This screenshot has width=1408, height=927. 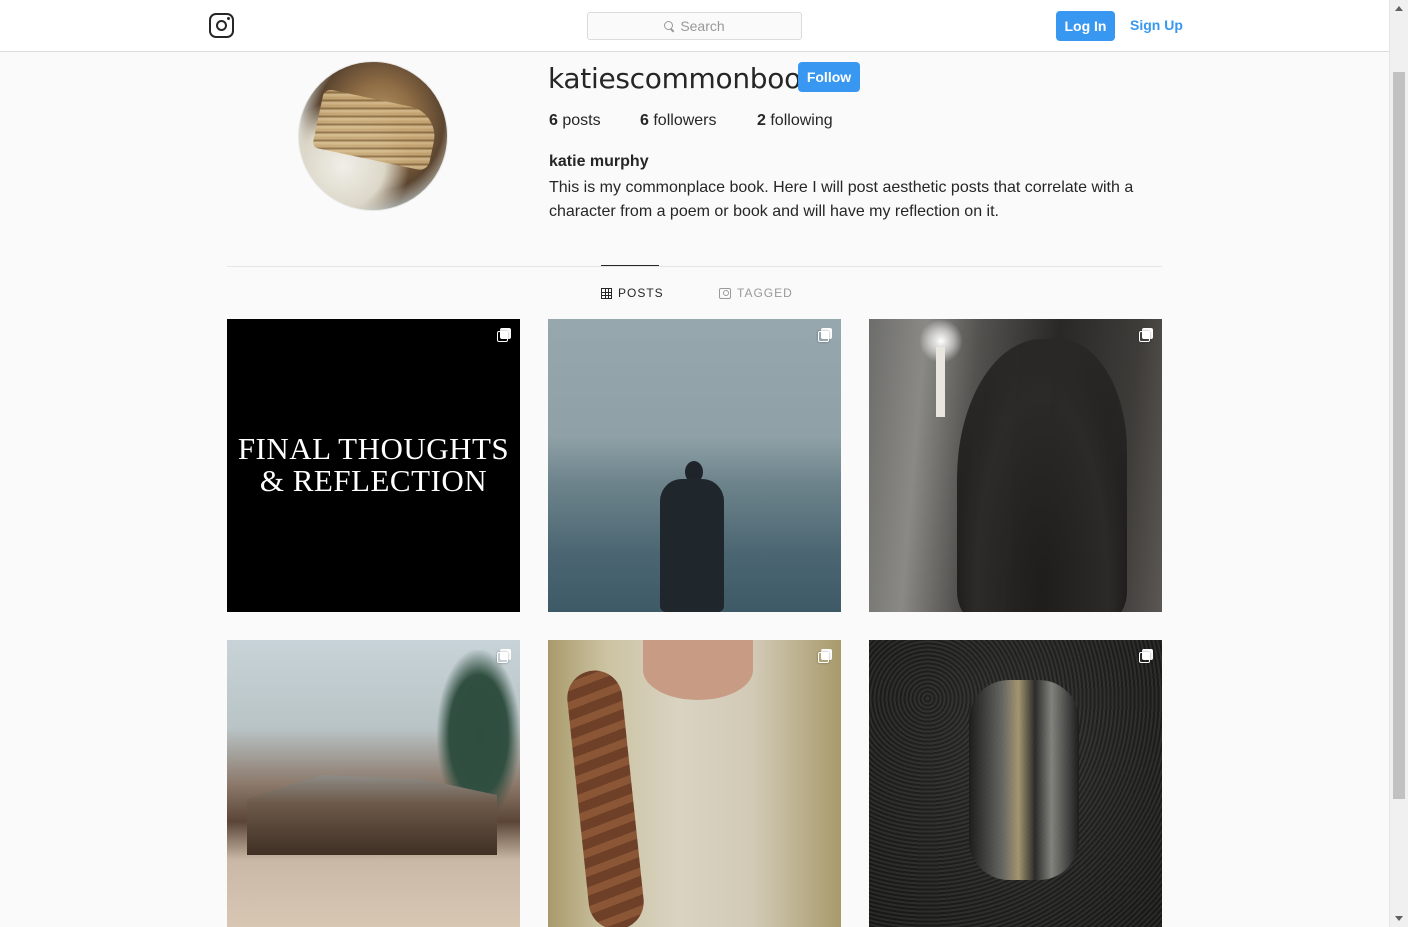 I want to click on profile-avatar, so click(x=373, y=136).